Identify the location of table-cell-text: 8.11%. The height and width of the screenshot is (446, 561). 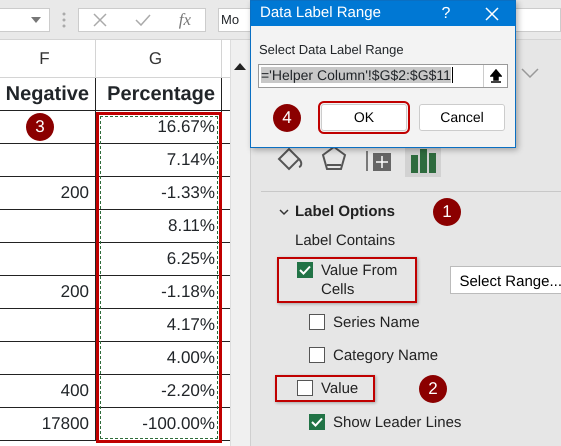
(191, 226).